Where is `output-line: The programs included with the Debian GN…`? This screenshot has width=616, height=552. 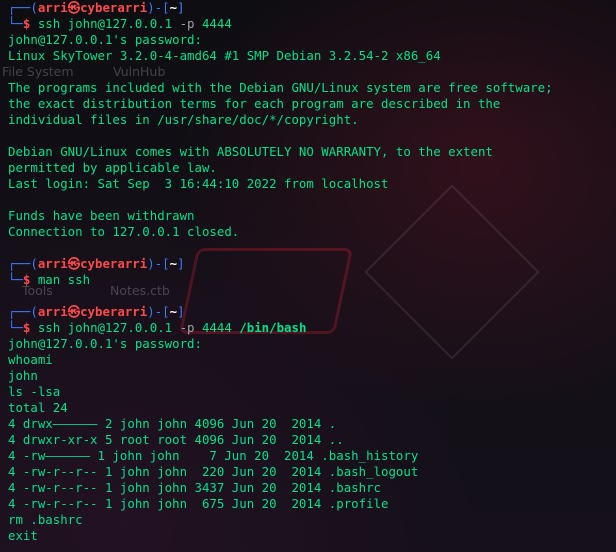 output-line: The programs included with the Debian GN… is located at coordinates (280, 87).